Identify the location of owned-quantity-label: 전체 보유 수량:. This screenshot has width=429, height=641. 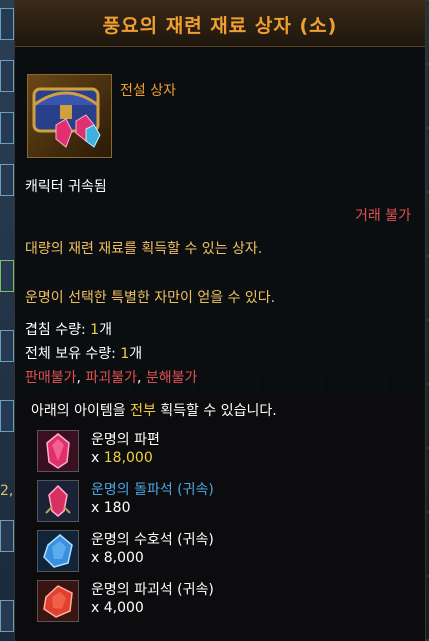
(73, 354).